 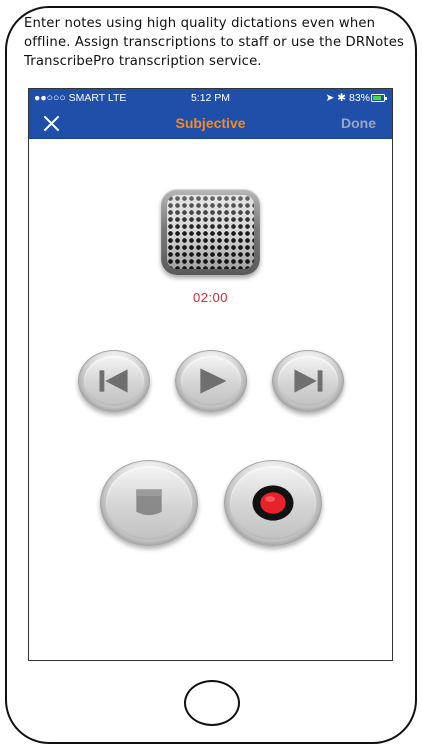 I want to click on play-button, so click(x=211, y=381).